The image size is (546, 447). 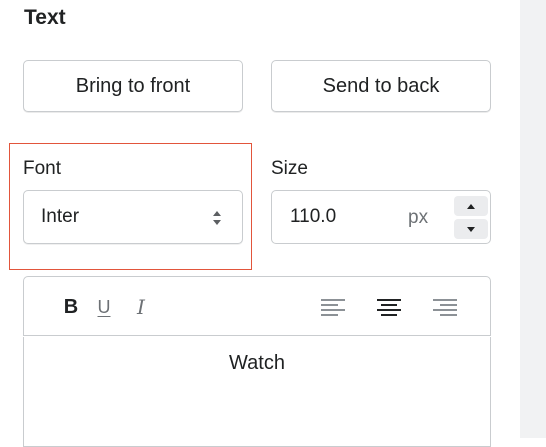 I want to click on editor-content: Watch, so click(x=257, y=363).